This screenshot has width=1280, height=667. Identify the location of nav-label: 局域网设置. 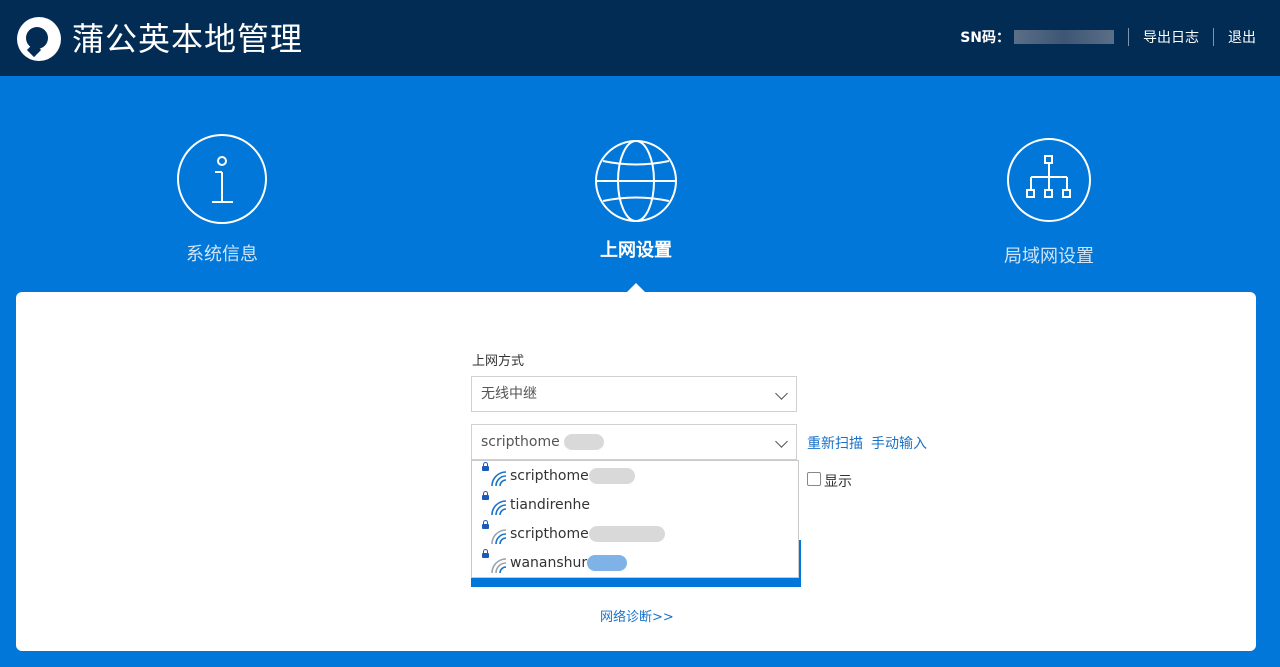
(1049, 256).